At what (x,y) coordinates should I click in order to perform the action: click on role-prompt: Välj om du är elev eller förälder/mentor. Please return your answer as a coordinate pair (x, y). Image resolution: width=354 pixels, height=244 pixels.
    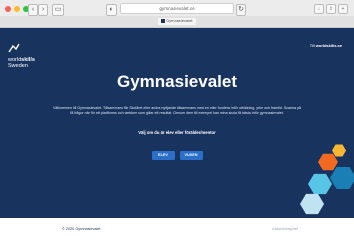
    Looking at the image, I should click on (177, 132).